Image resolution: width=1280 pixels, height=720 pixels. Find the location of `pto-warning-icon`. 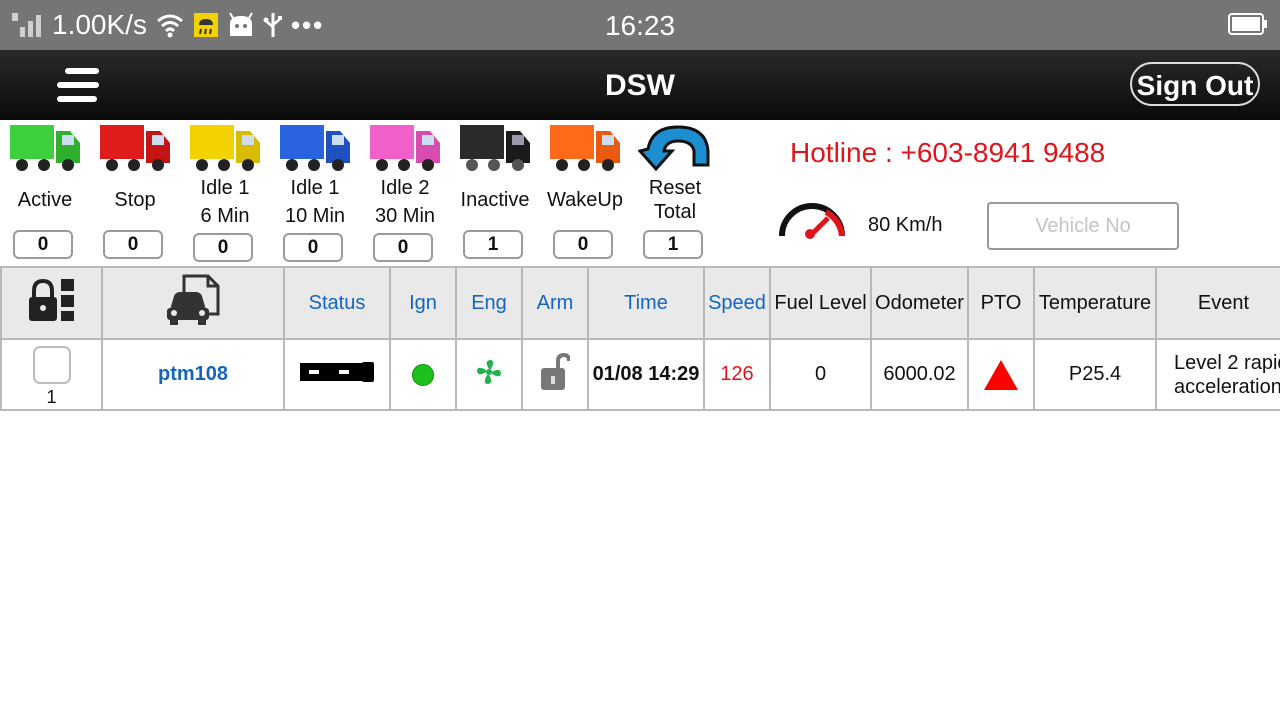

pto-warning-icon is located at coordinates (1001, 374).